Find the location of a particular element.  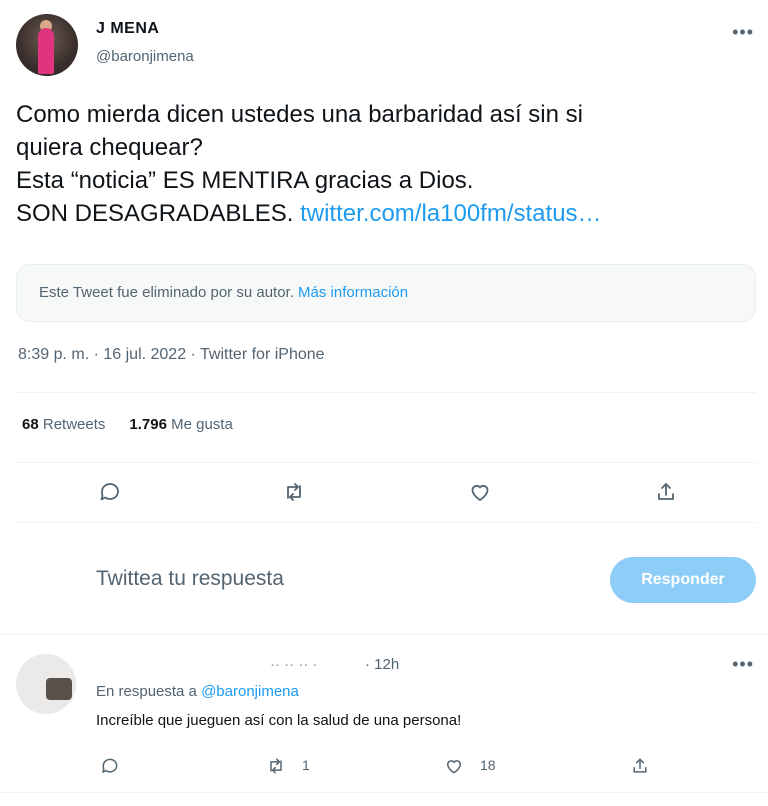

in-reply-label: En respuesta a is located at coordinates (149, 691).